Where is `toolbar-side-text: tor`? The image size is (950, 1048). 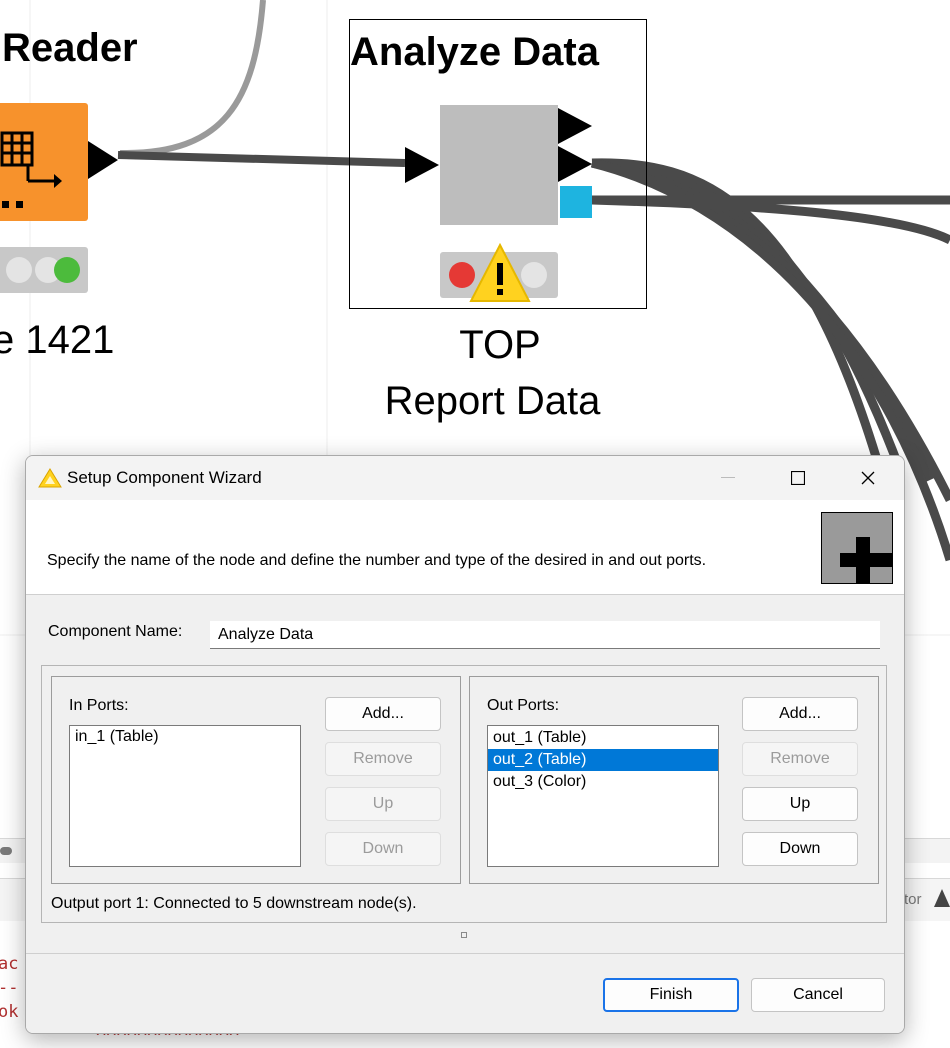 toolbar-side-text: tor is located at coordinates (913, 899).